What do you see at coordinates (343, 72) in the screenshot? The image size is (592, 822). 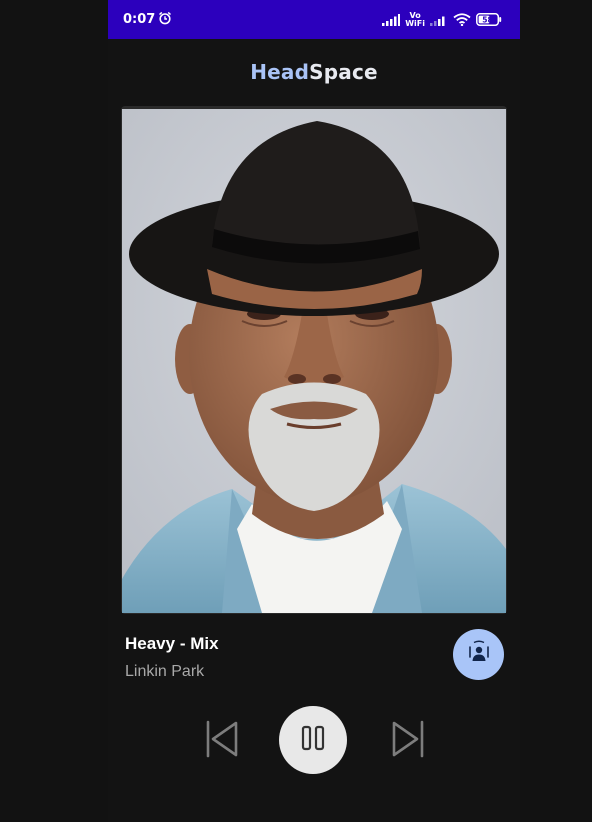 I see `app-title-part2: Space` at bounding box center [343, 72].